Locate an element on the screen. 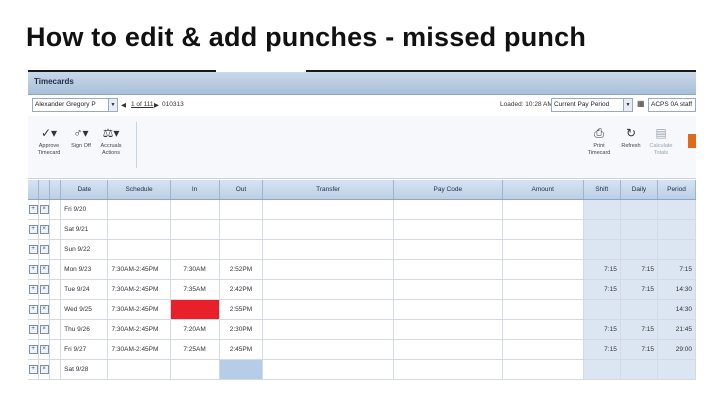  cell-date: Sat 9/21 is located at coordinates (84, 229).